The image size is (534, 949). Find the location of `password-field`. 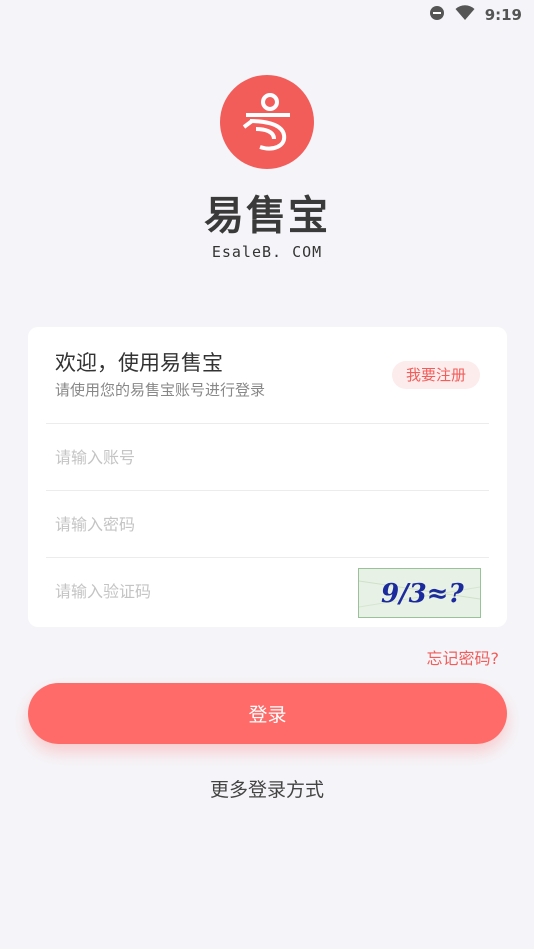

password-field is located at coordinates (267, 523).